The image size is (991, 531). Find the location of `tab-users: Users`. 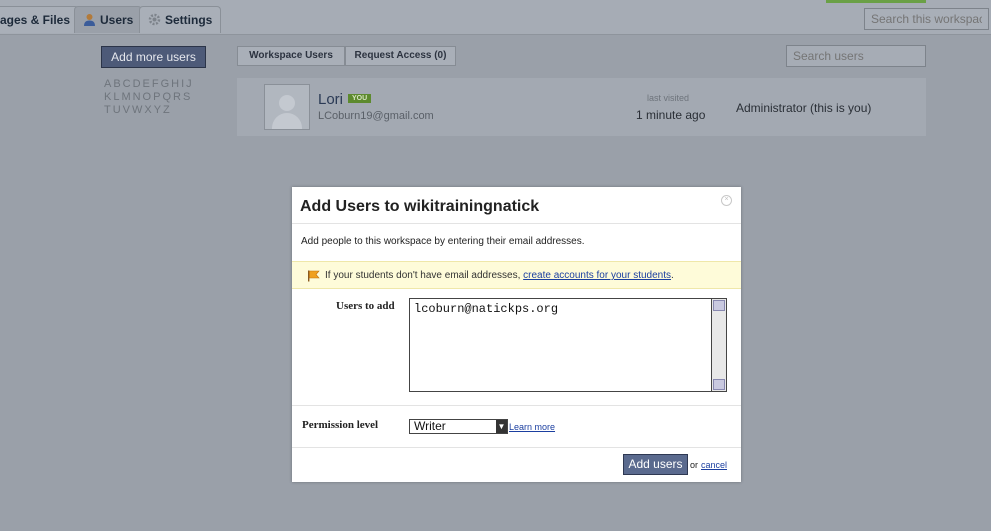

tab-users: Users is located at coordinates (108, 19).